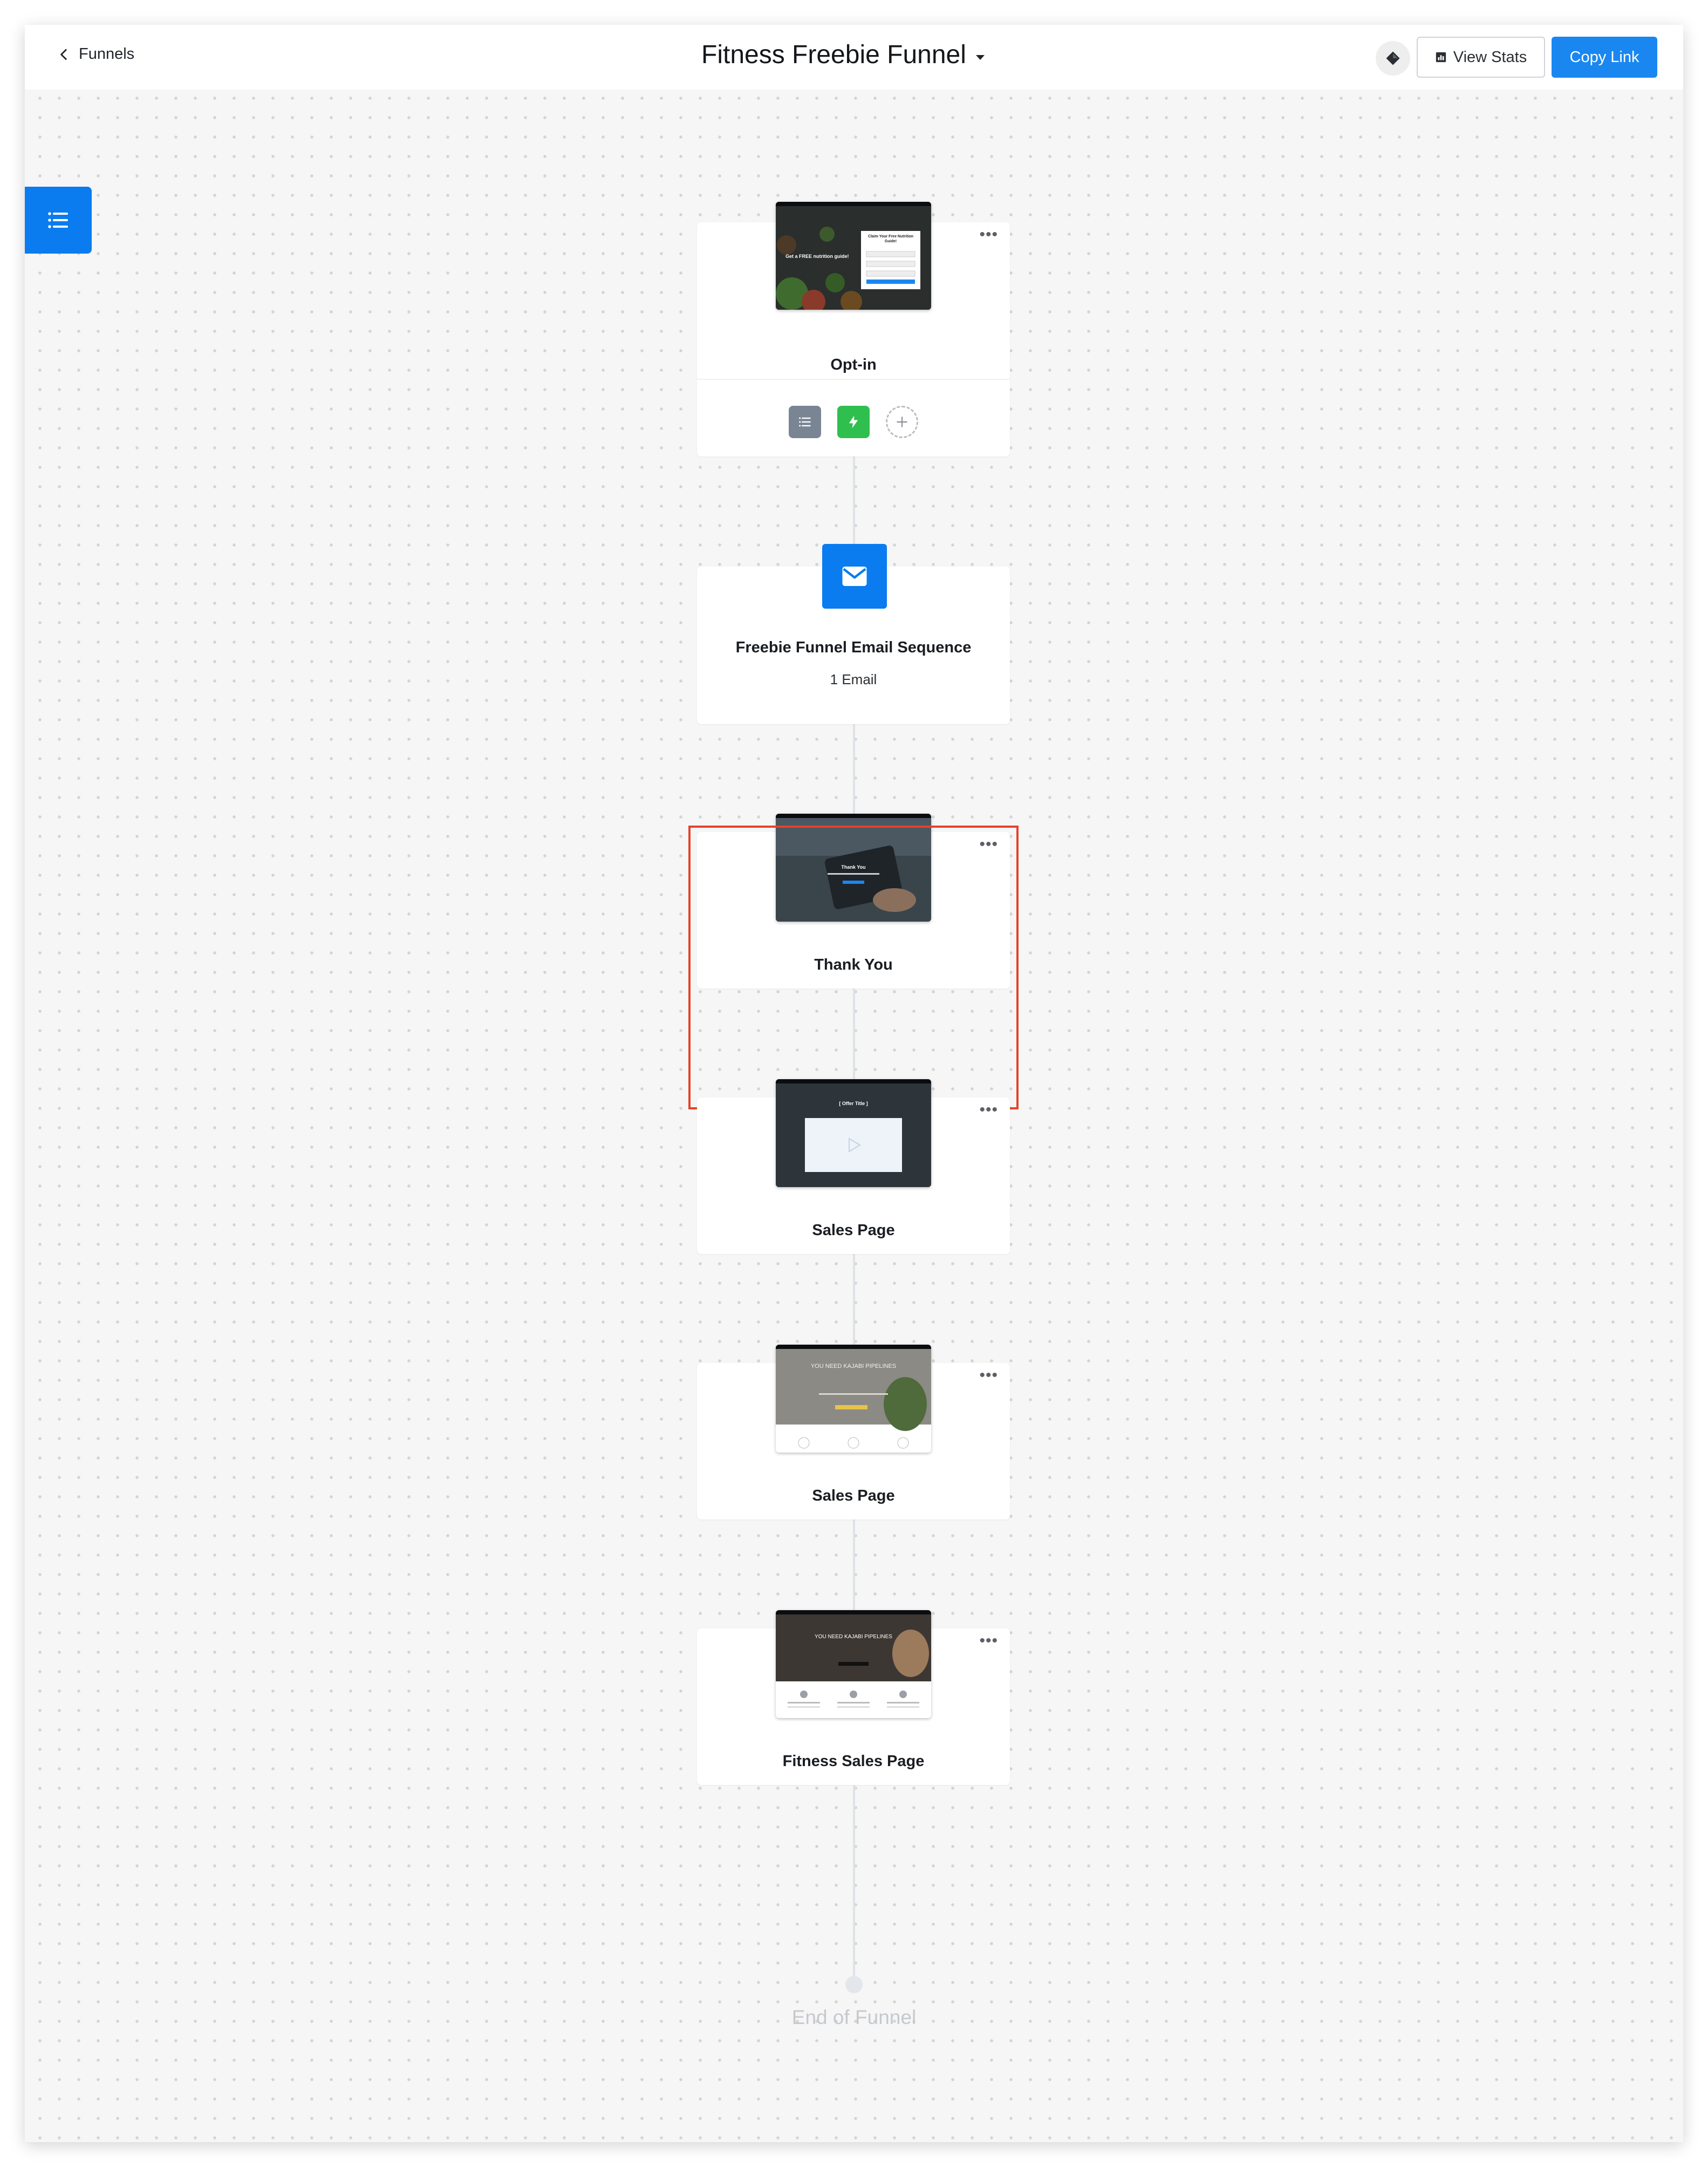  What do you see at coordinates (833, 55) in the screenshot?
I see `page-title: Fitness Freebie Funnel` at bounding box center [833, 55].